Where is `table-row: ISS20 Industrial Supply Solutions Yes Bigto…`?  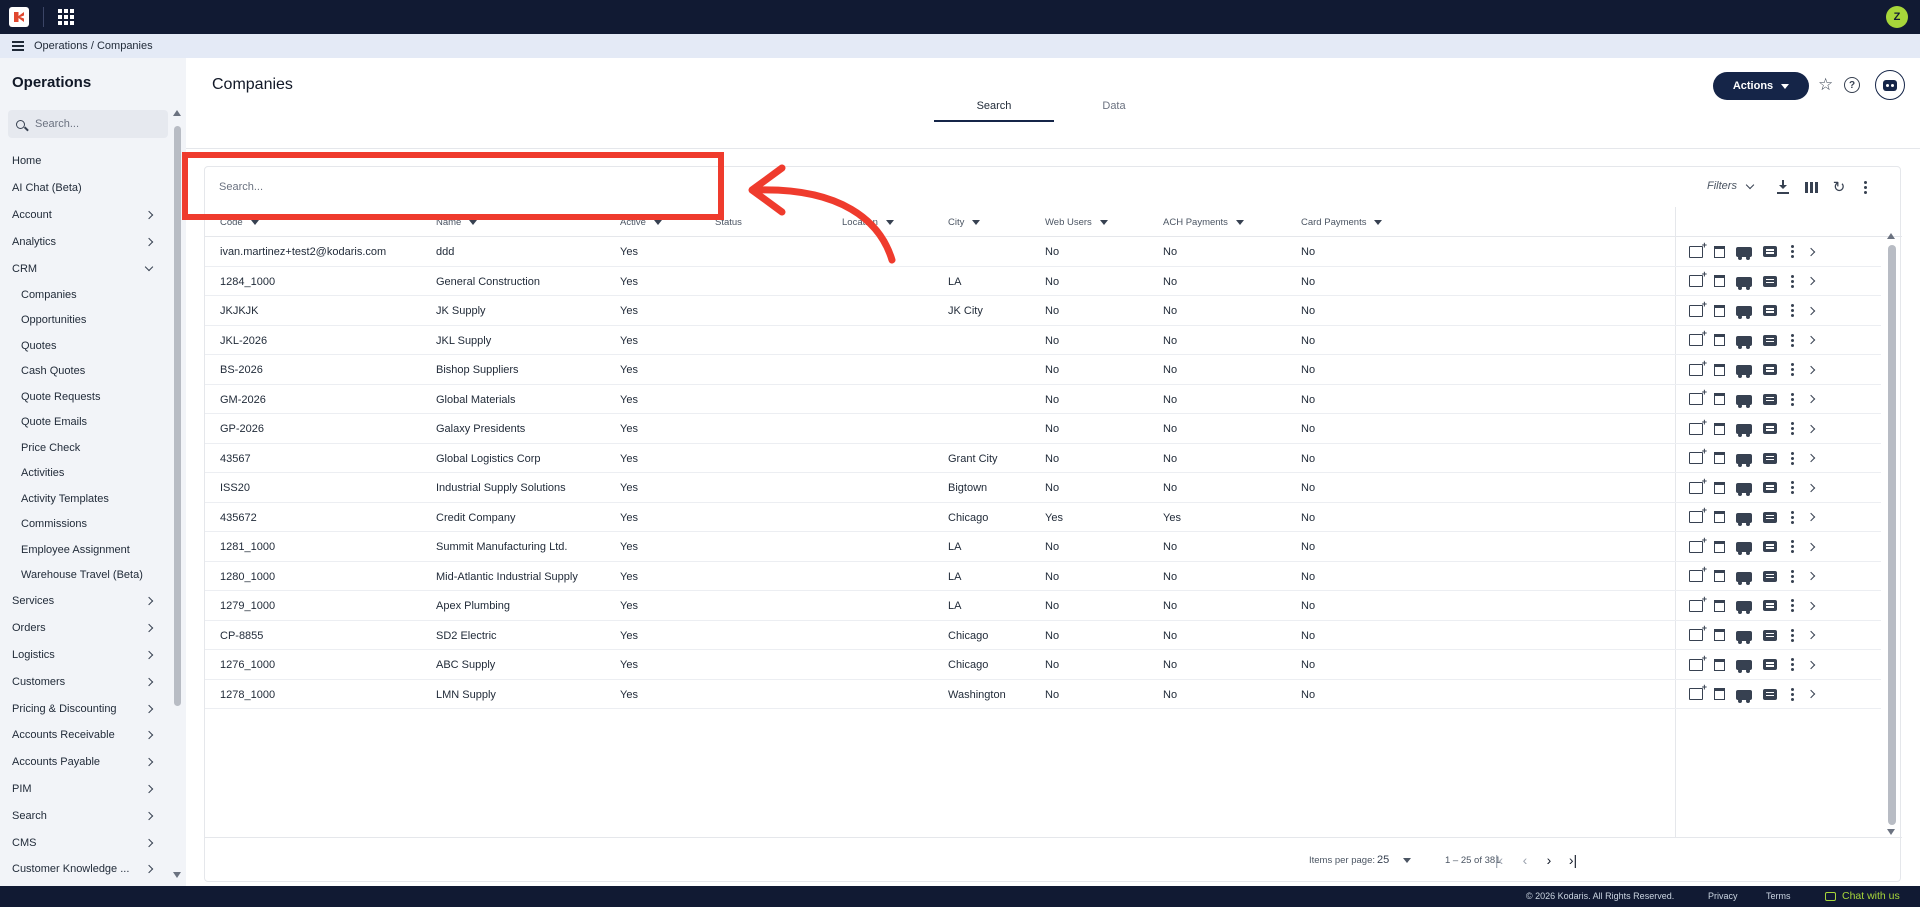 table-row: ISS20 Industrial Supply Solutions Yes Bigto… is located at coordinates (1043, 488).